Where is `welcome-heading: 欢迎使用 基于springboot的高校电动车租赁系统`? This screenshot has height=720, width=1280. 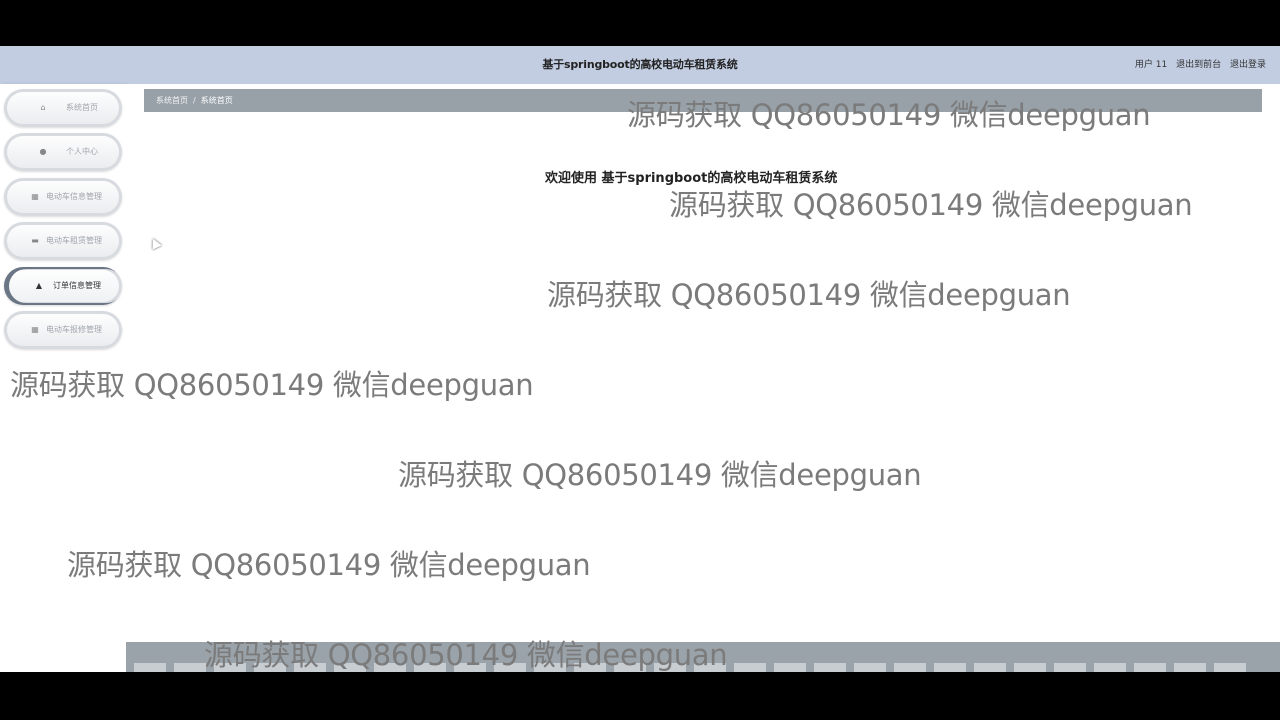
welcome-heading: 欢迎使用 基于springboot的高校电动车租赁系统 is located at coordinates (691, 178).